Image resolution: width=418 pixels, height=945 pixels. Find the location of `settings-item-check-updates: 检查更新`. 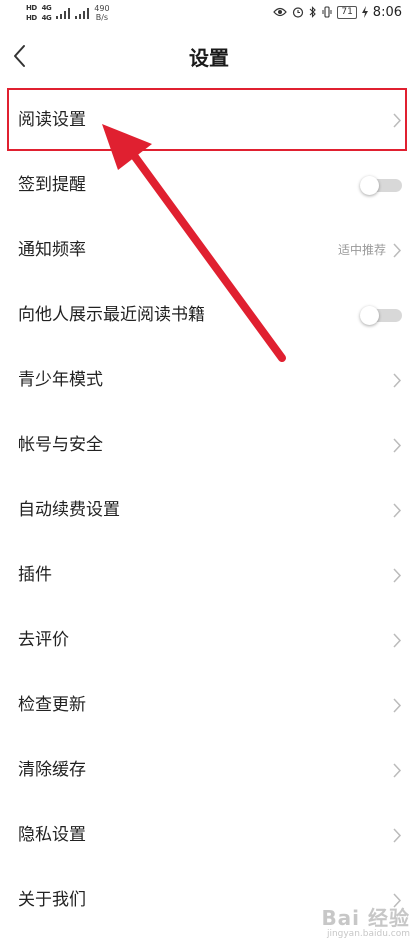

settings-item-check-updates: 检查更新 is located at coordinates (209, 705).